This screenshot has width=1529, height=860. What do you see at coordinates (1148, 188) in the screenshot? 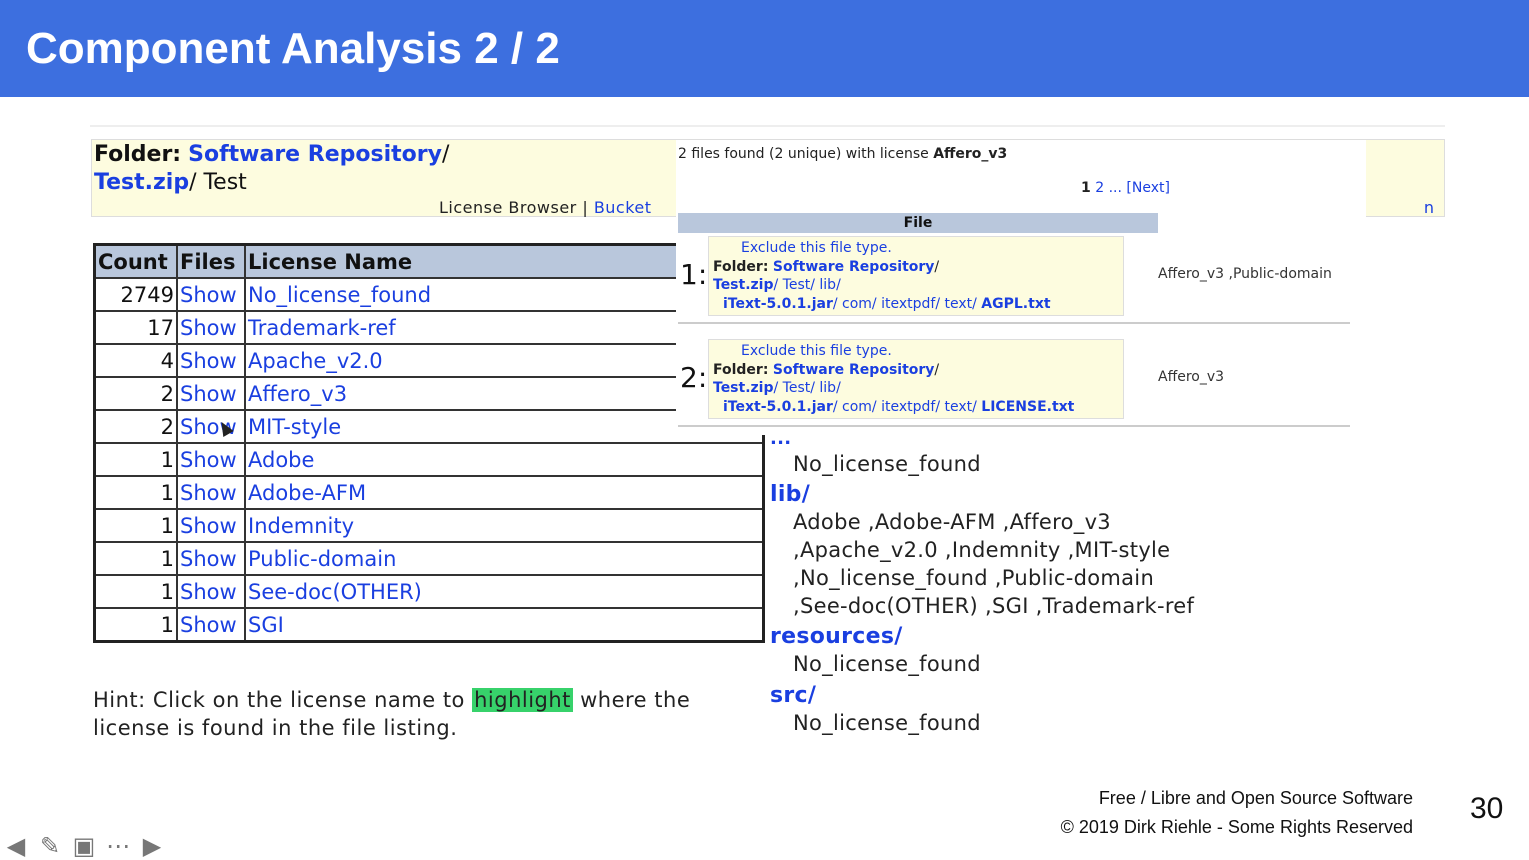
I see `next-page-link: [Next]` at bounding box center [1148, 188].